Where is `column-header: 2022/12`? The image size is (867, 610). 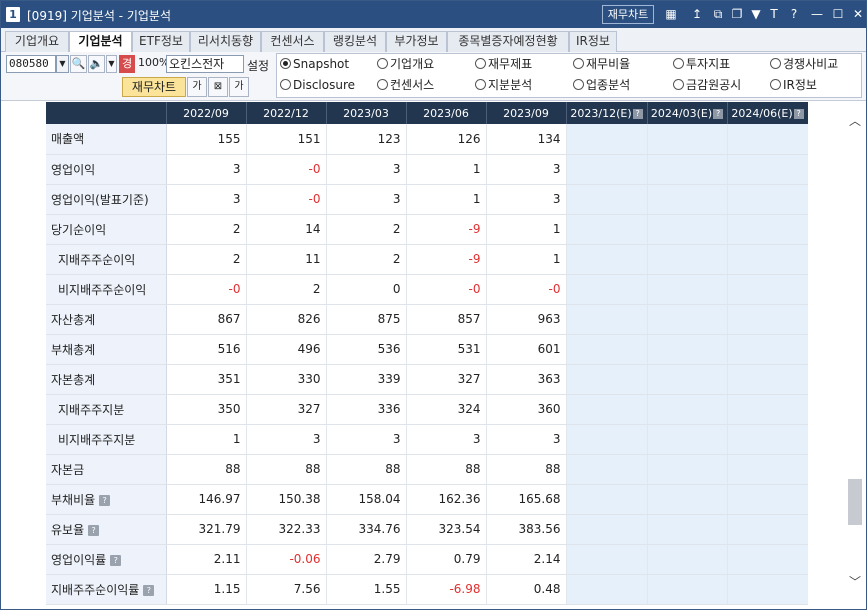 column-header: 2022/12 is located at coordinates (286, 113).